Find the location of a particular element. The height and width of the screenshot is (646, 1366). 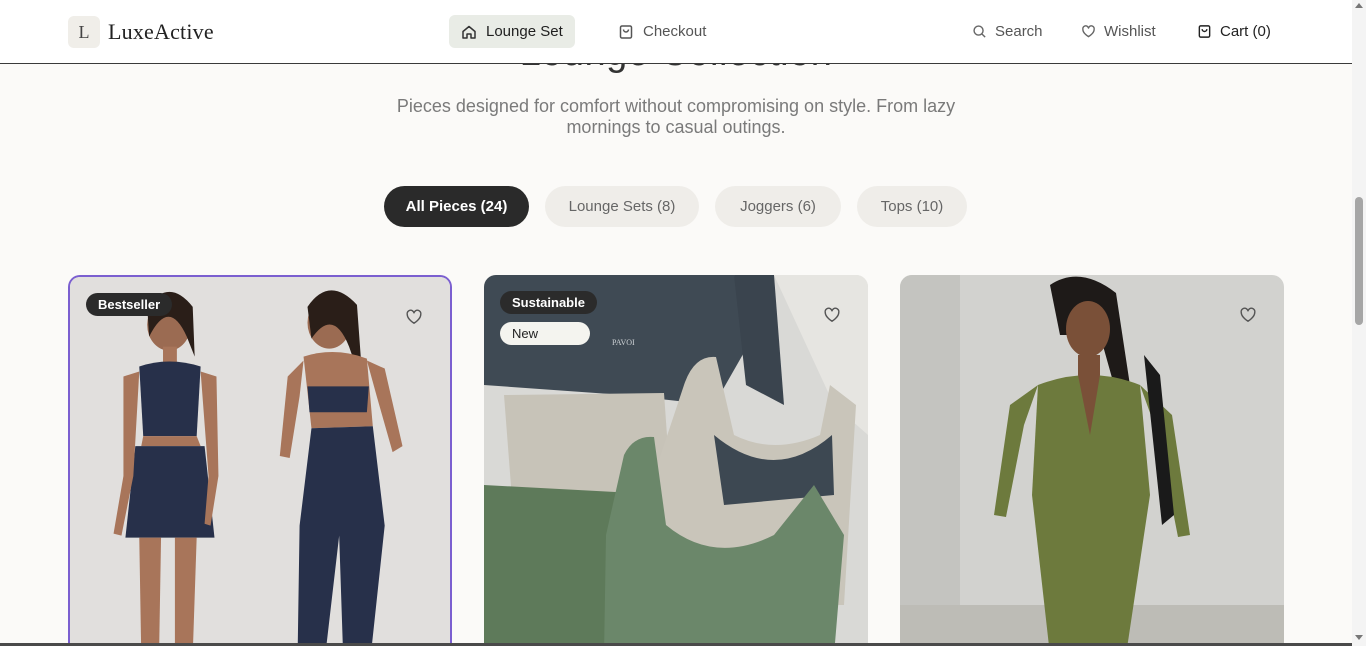

bag-icon is located at coordinates (626, 31).